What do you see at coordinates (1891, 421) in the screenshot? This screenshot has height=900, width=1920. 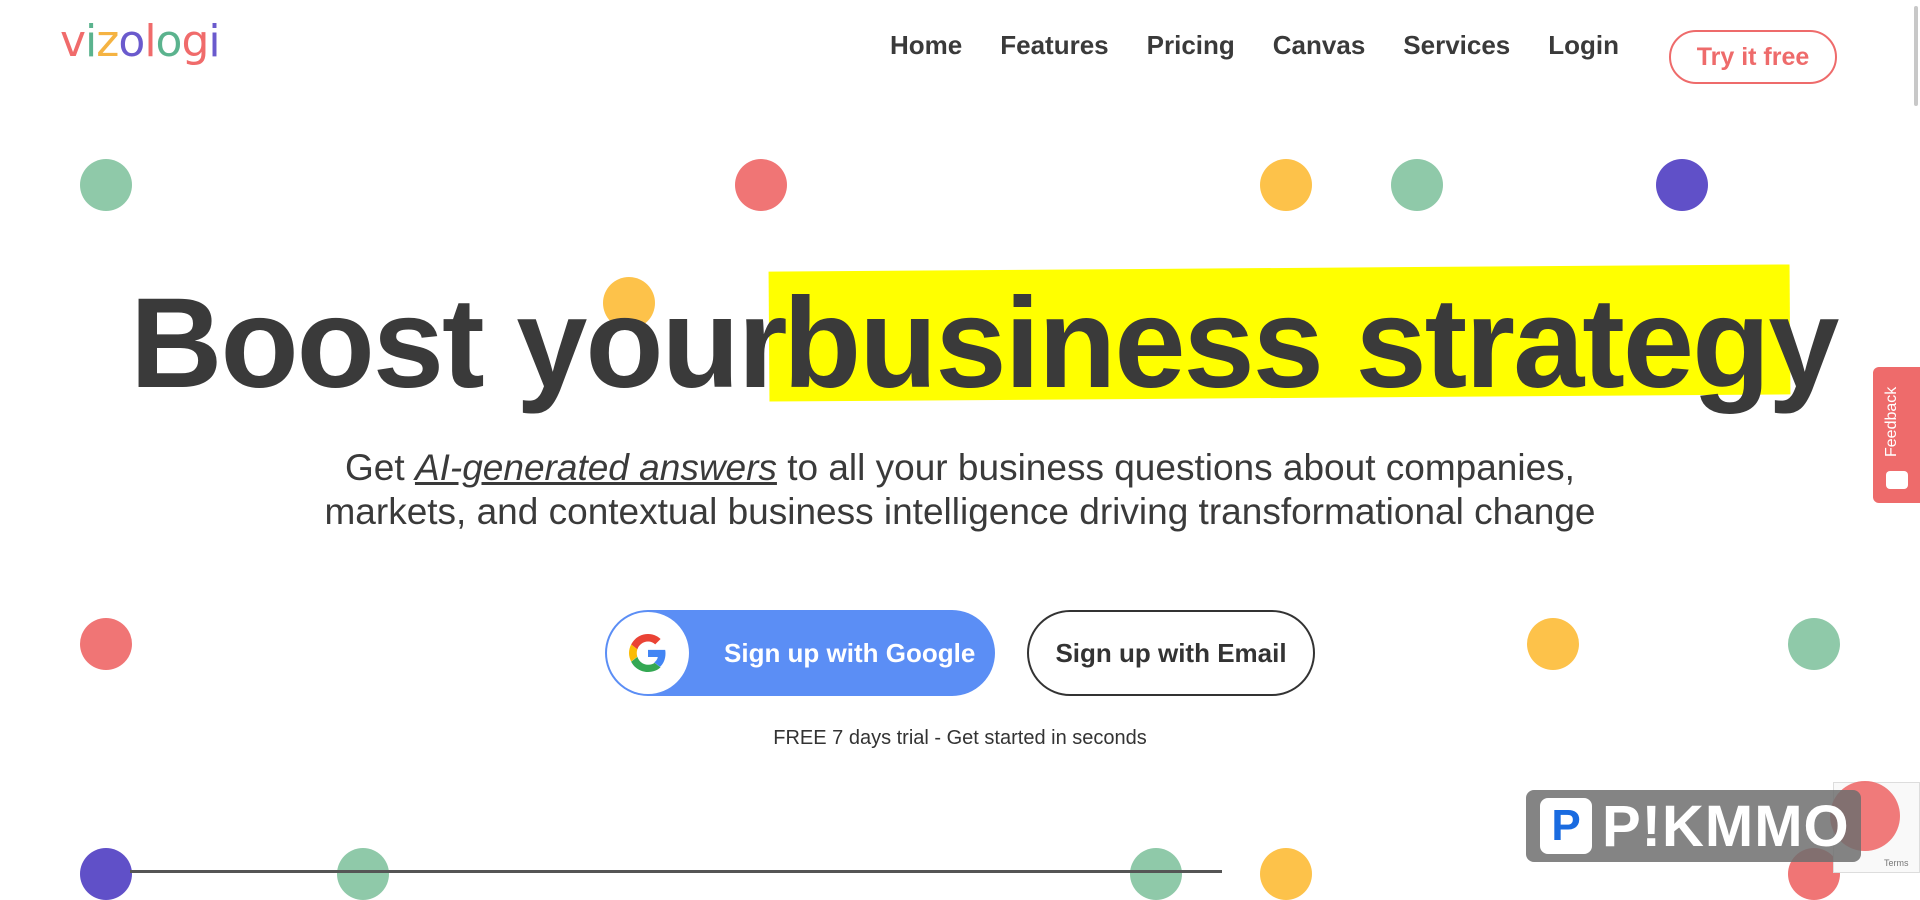 I see `feedback-label: Feedback` at bounding box center [1891, 421].